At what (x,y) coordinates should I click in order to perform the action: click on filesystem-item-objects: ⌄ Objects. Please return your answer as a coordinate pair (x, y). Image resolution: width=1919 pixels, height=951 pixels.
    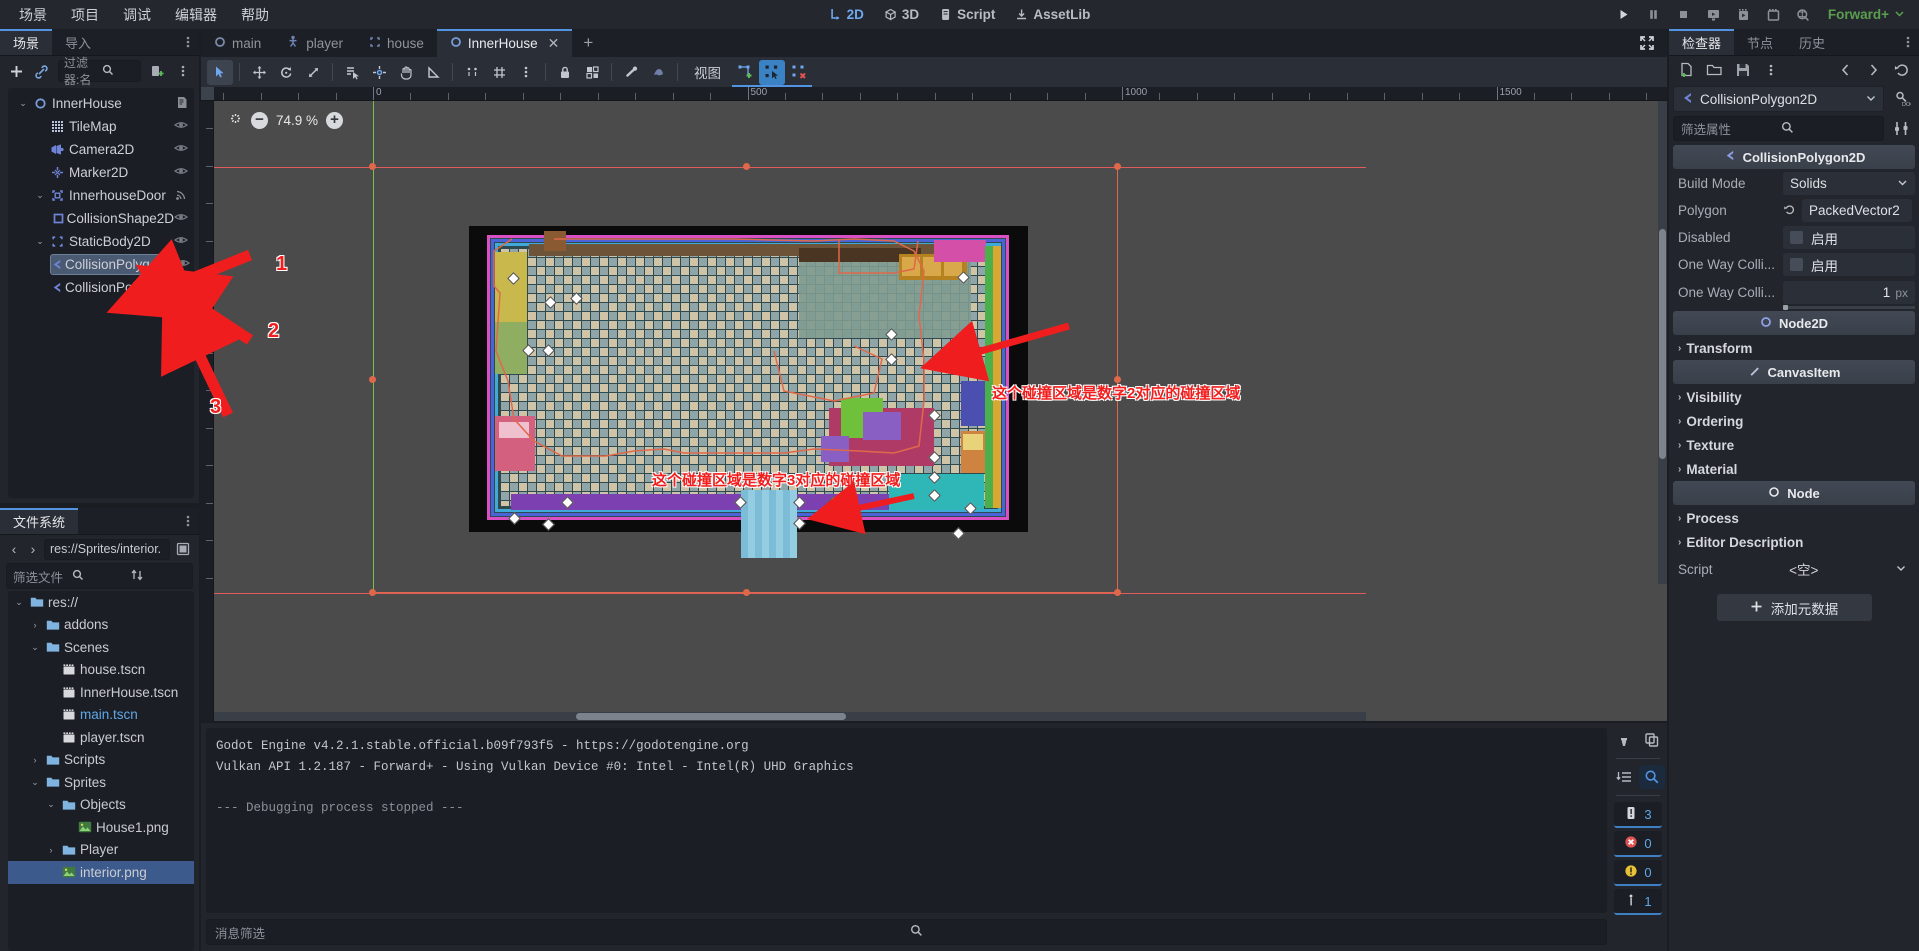
    Looking at the image, I should click on (101, 805).